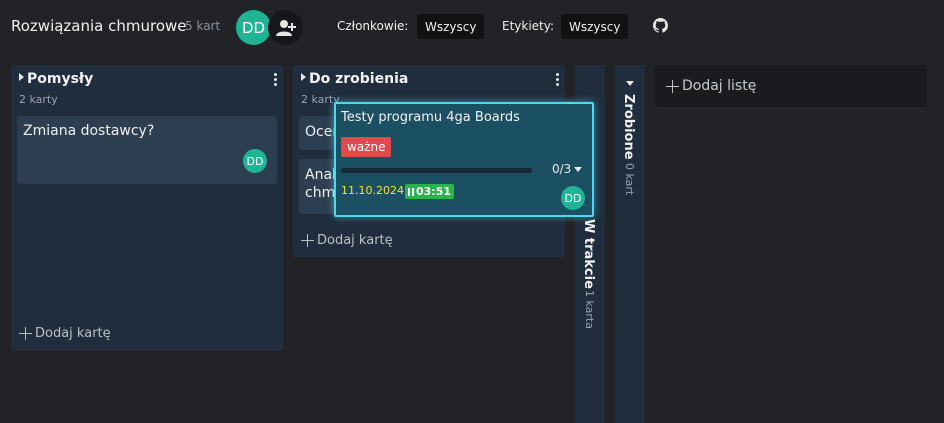 The height and width of the screenshot is (423, 944). Describe the element at coordinates (253, 27) in the screenshot. I see `user-avatar: DD` at that location.